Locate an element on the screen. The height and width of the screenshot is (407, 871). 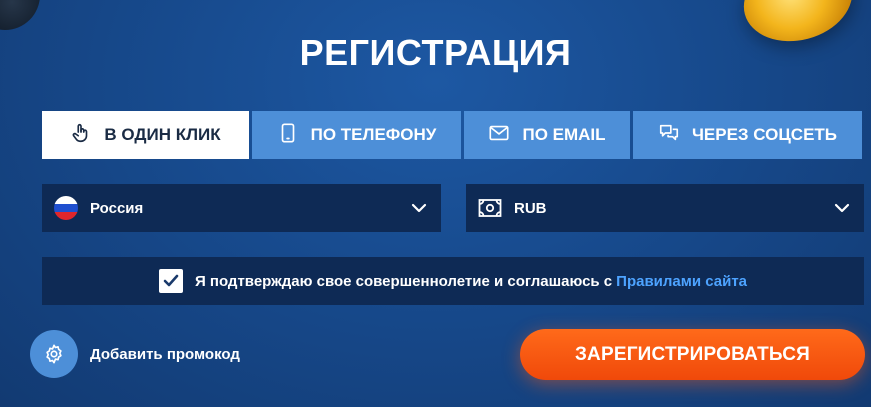
russia-flag-icon is located at coordinates (66, 208).